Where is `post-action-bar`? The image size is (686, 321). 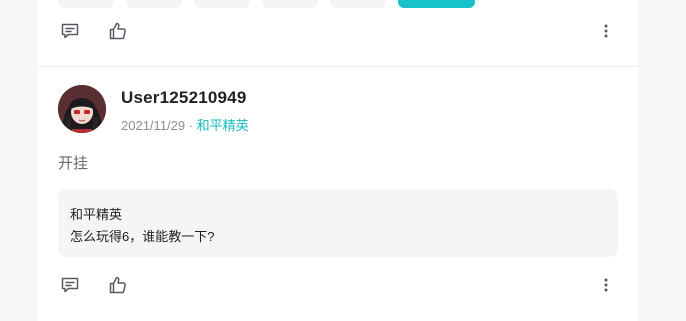 post-action-bar is located at coordinates (338, 285).